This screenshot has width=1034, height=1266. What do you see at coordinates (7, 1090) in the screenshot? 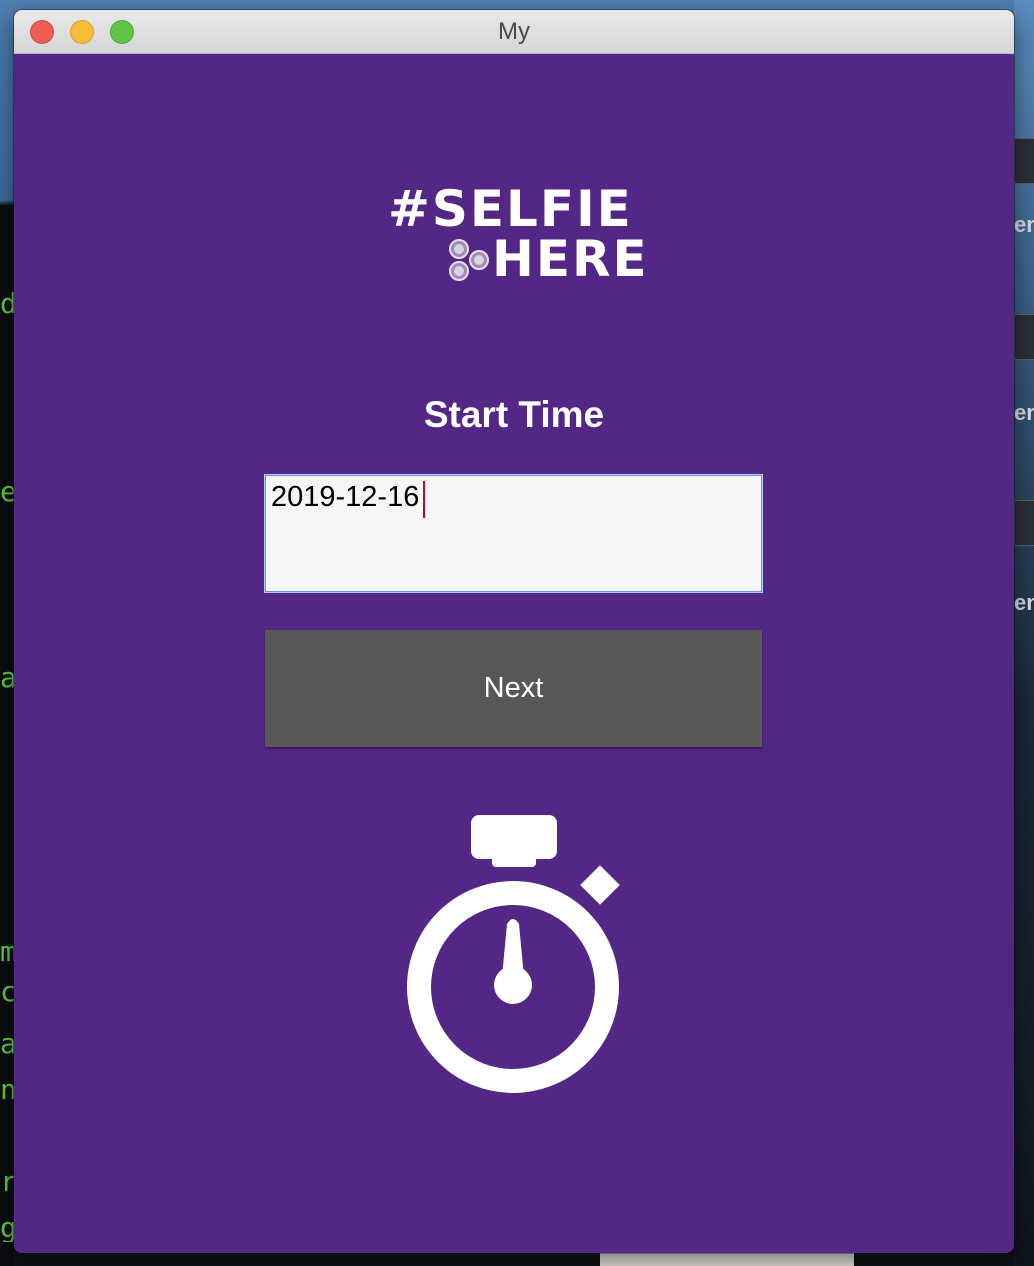
I see `terminal-text: n` at bounding box center [7, 1090].